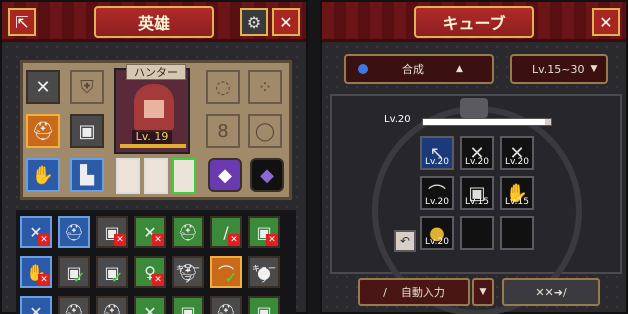 This screenshot has width=628, height=314. I want to click on gear-icon: ⚙, so click(254, 22).